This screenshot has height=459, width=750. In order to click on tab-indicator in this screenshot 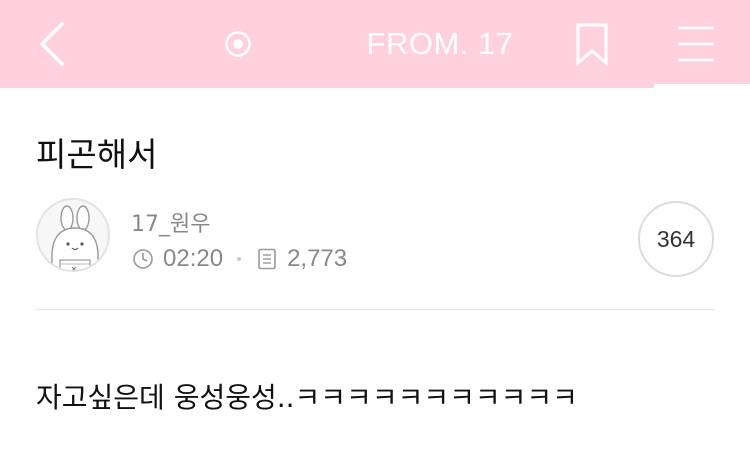, I will do `click(702, 86)`.